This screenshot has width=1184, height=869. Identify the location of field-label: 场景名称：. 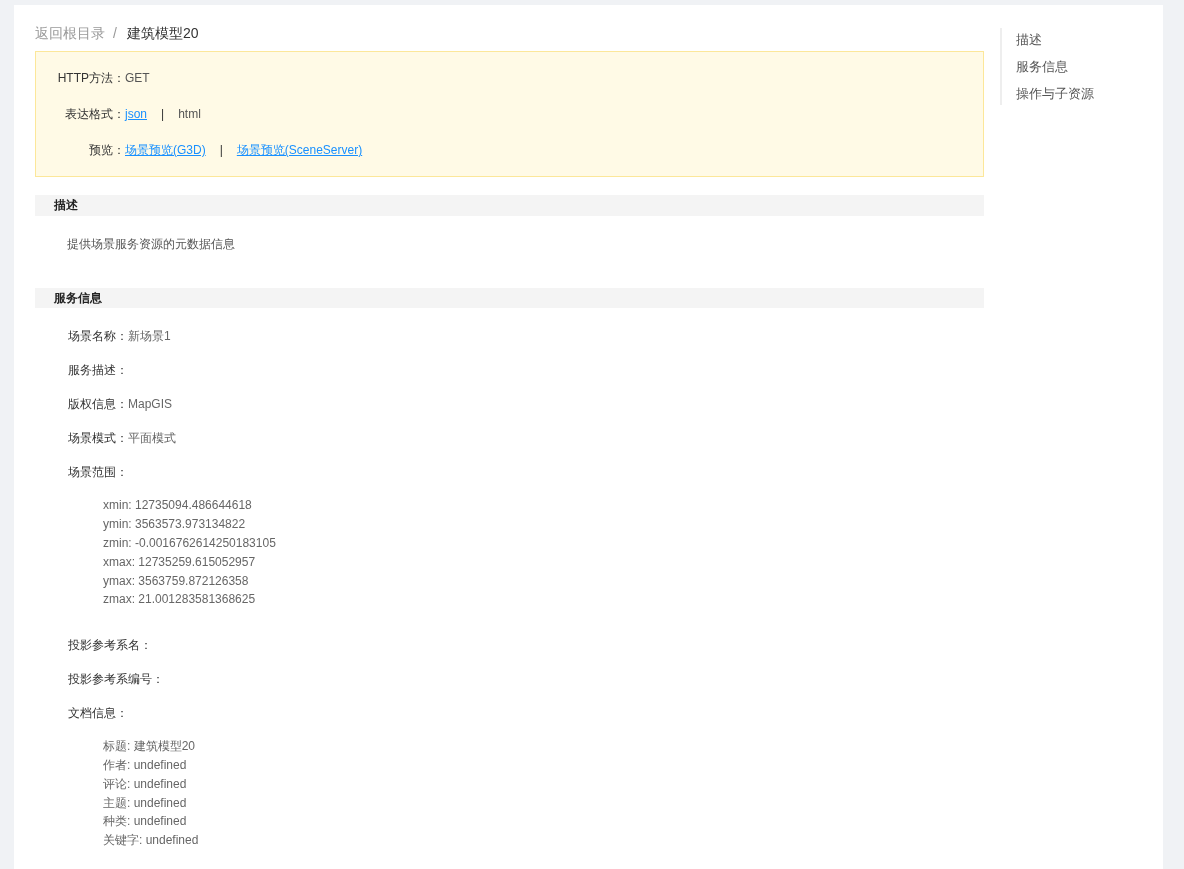
(98, 337).